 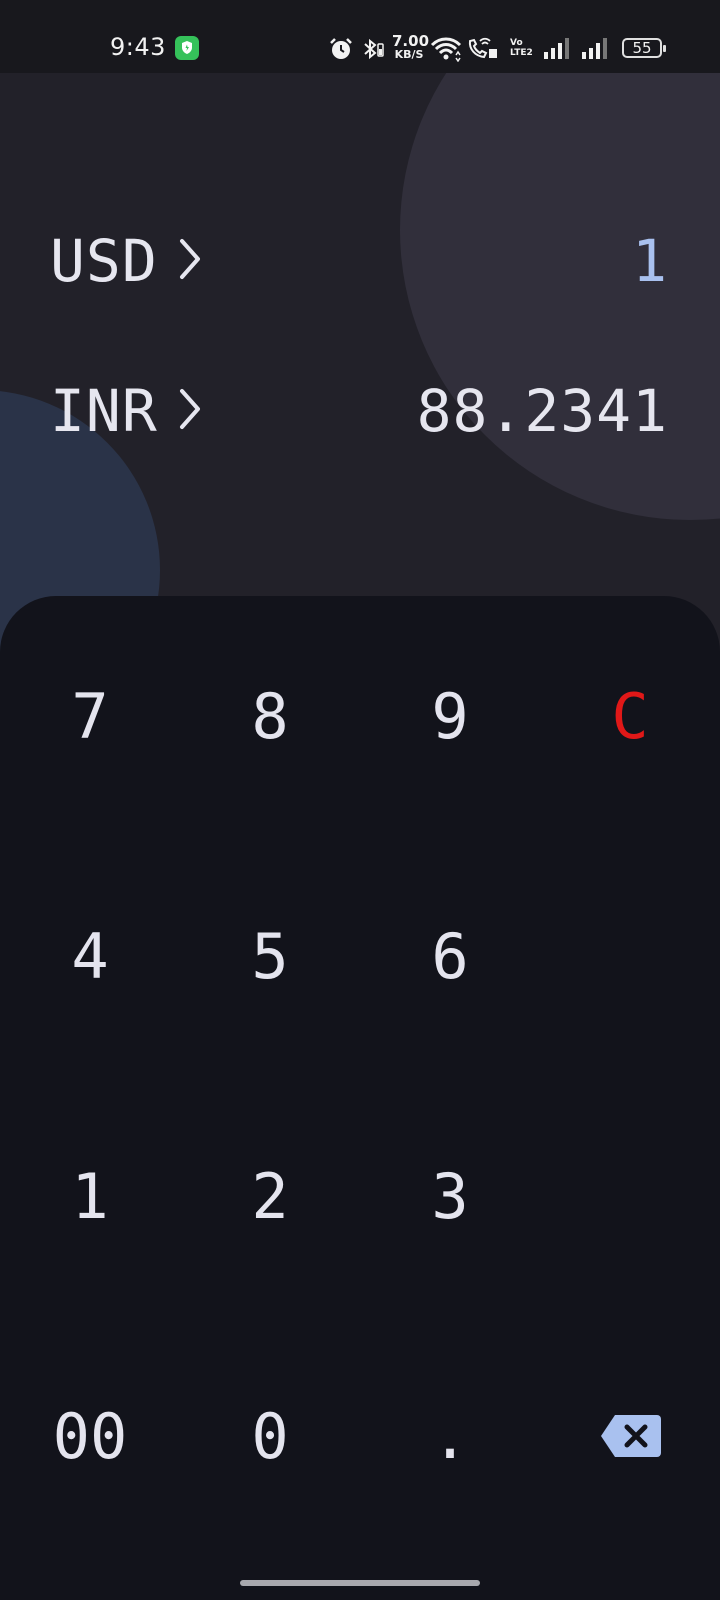 What do you see at coordinates (187, 48) in the screenshot?
I see `shield-icon` at bounding box center [187, 48].